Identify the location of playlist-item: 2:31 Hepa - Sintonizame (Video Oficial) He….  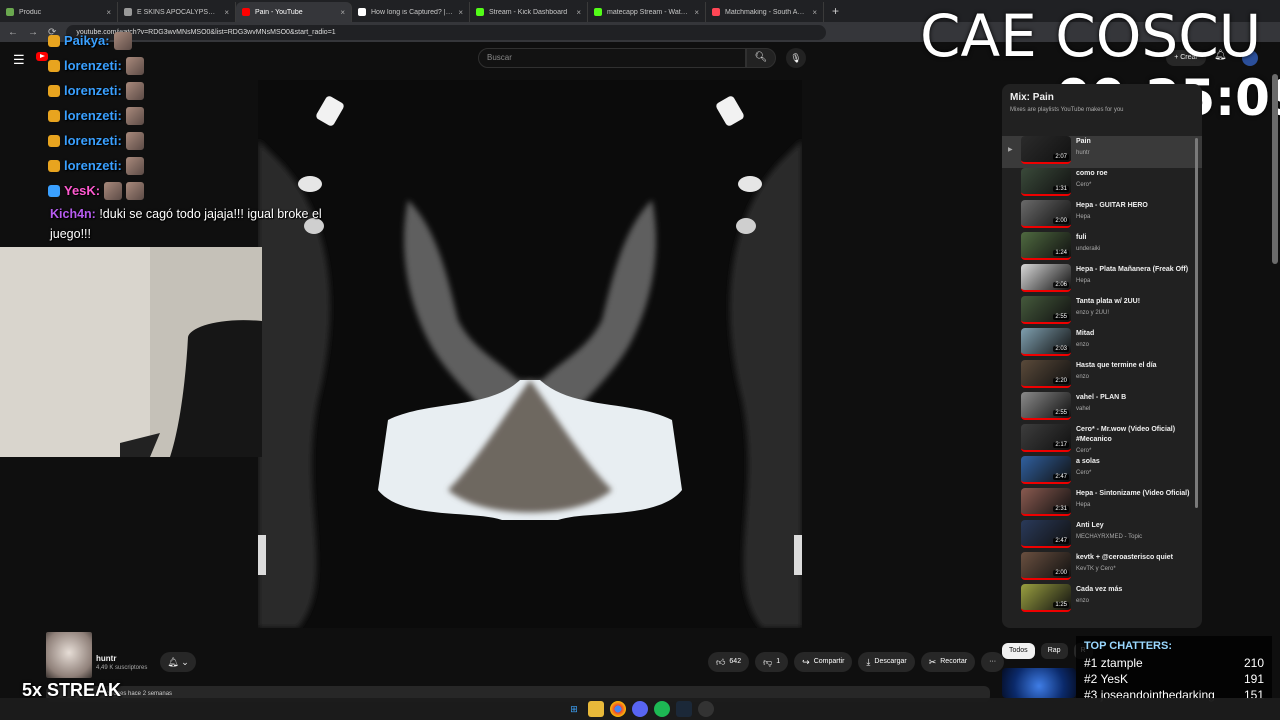
(1102, 504).